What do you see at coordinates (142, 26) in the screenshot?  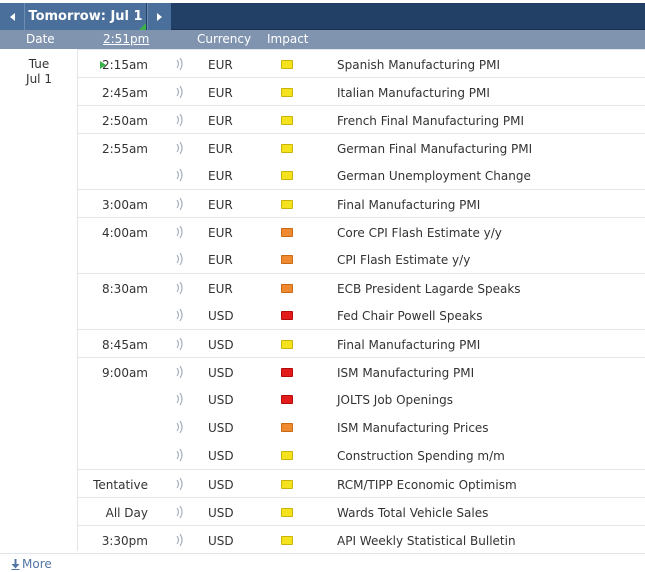 I see `corner-marker-icon` at bounding box center [142, 26].